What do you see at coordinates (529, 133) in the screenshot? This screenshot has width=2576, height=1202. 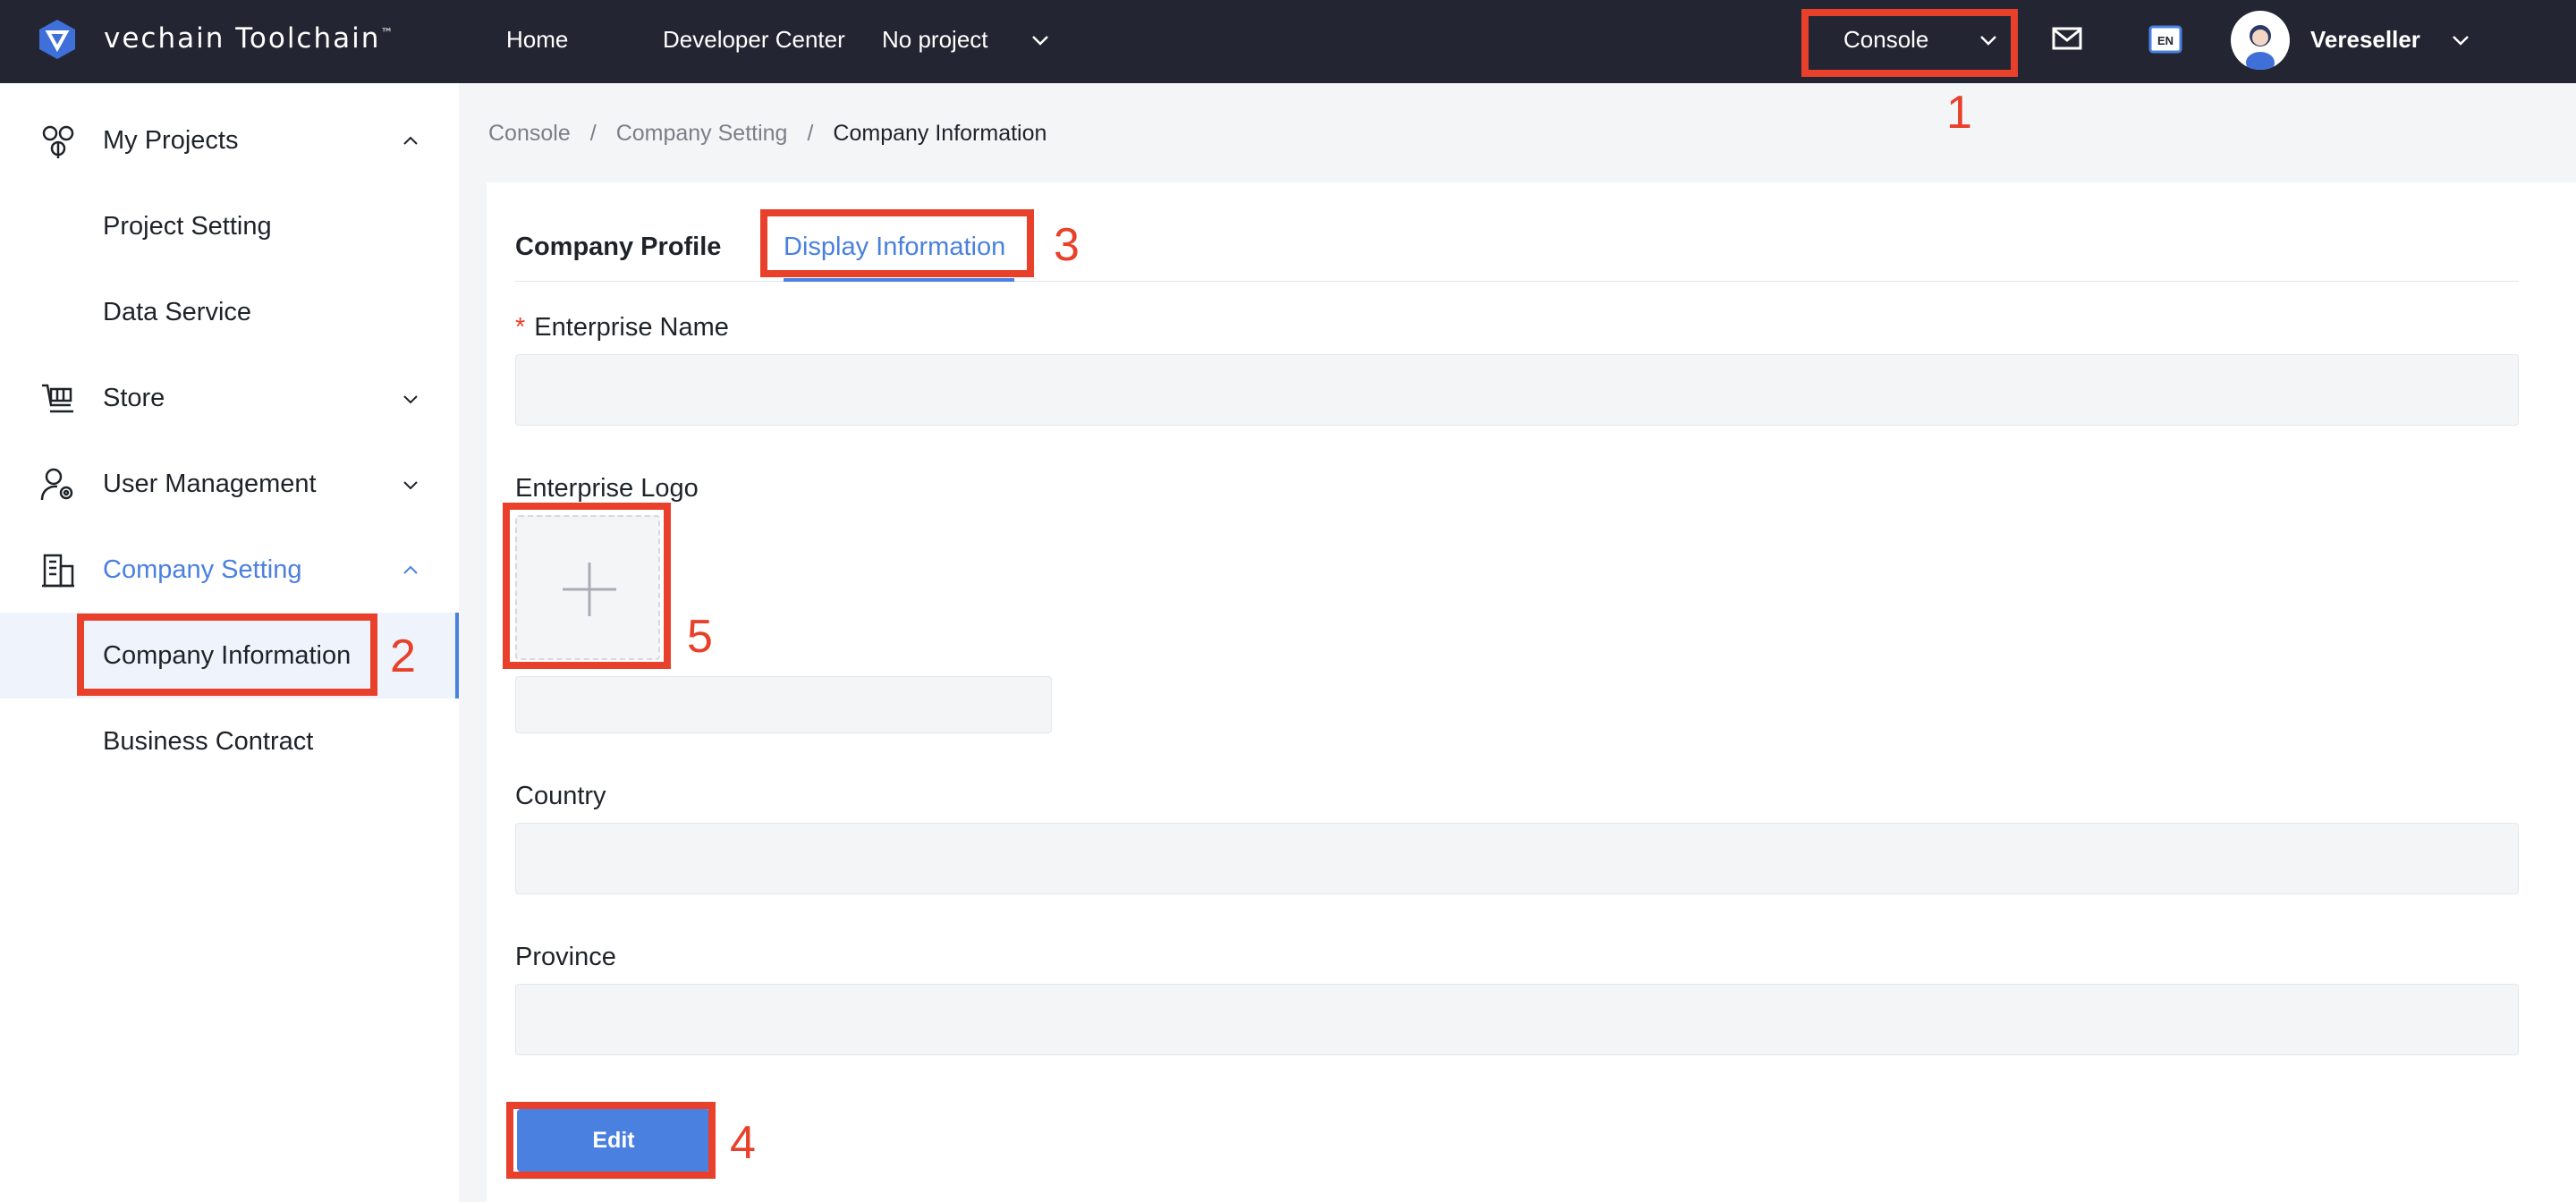 I see `breadcrumb-console: Console` at bounding box center [529, 133].